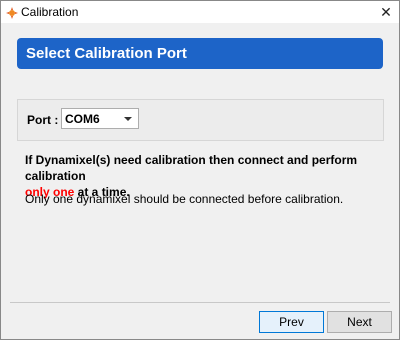  What do you see at coordinates (359, 322) in the screenshot?
I see `next-button: Next` at bounding box center [359, 322].